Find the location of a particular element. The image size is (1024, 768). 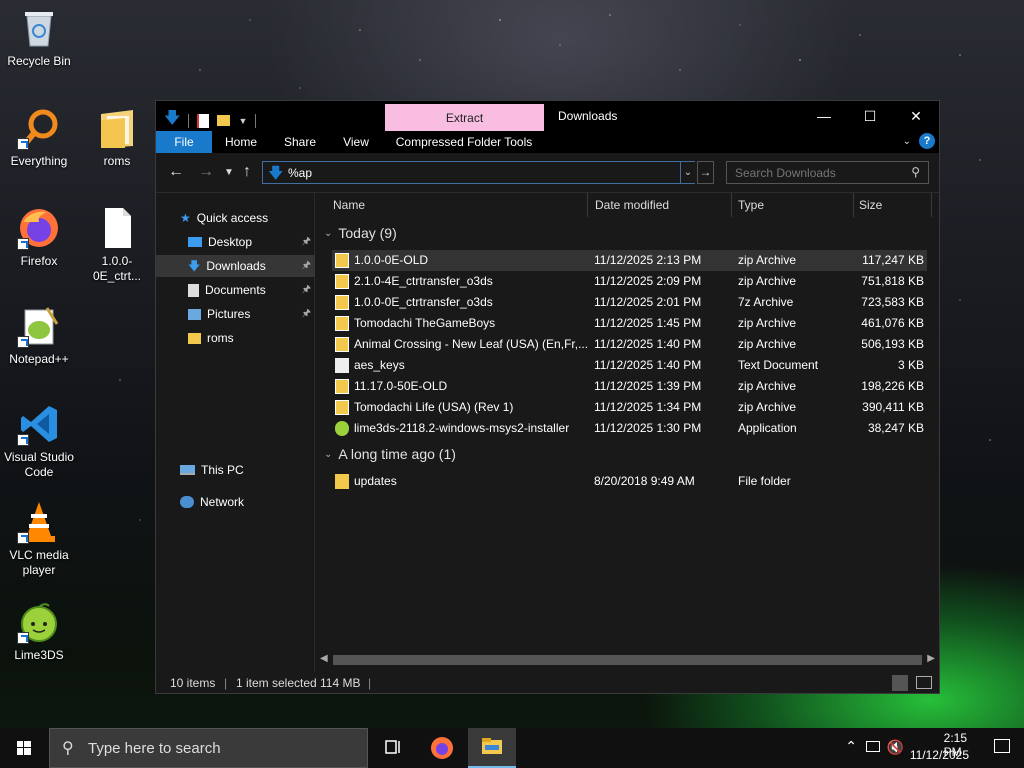

file-type: Text Document is located at coordinates (778, 365).